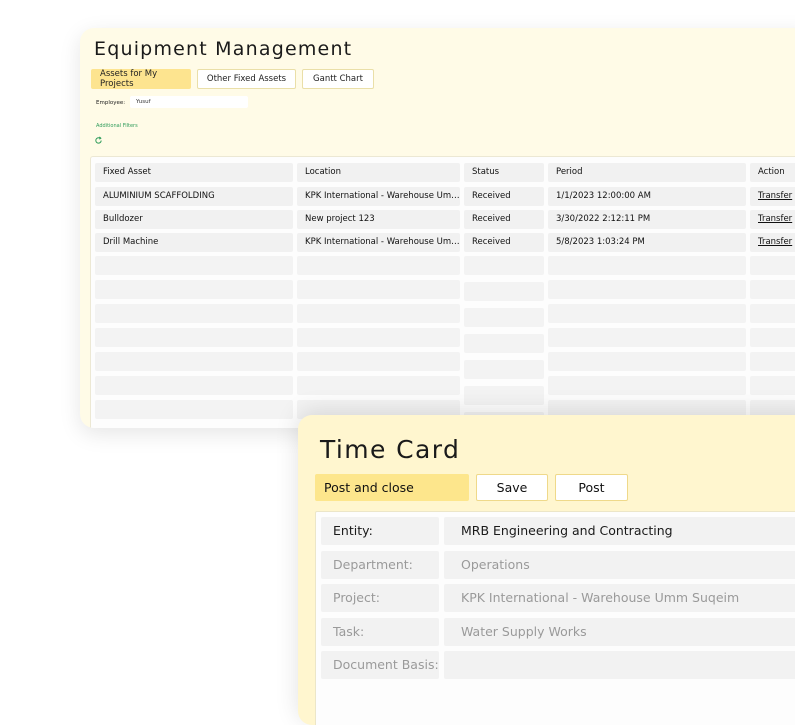 The width and height of the screenshot is (795, 725). I want to click on document-basis-label: Document Basis:, so click(380, 665).